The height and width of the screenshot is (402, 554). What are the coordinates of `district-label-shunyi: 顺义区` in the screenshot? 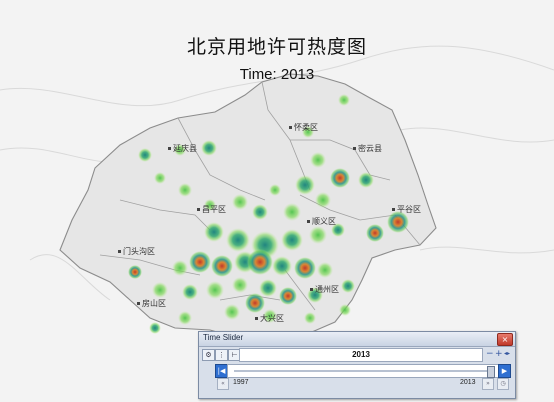 It's located at (321, 221).